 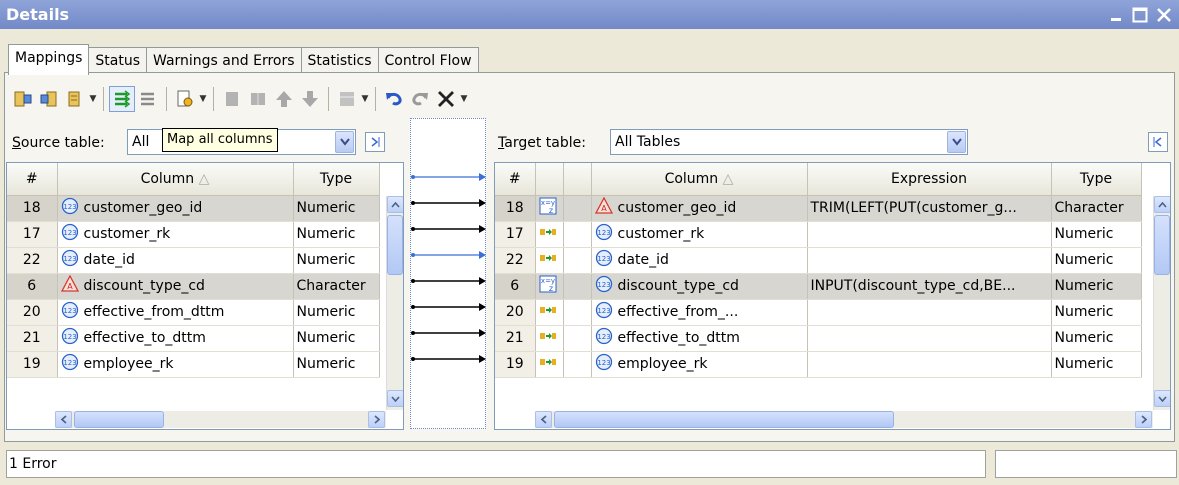 I want to click on redo-icon, so click(x=420, y=99).